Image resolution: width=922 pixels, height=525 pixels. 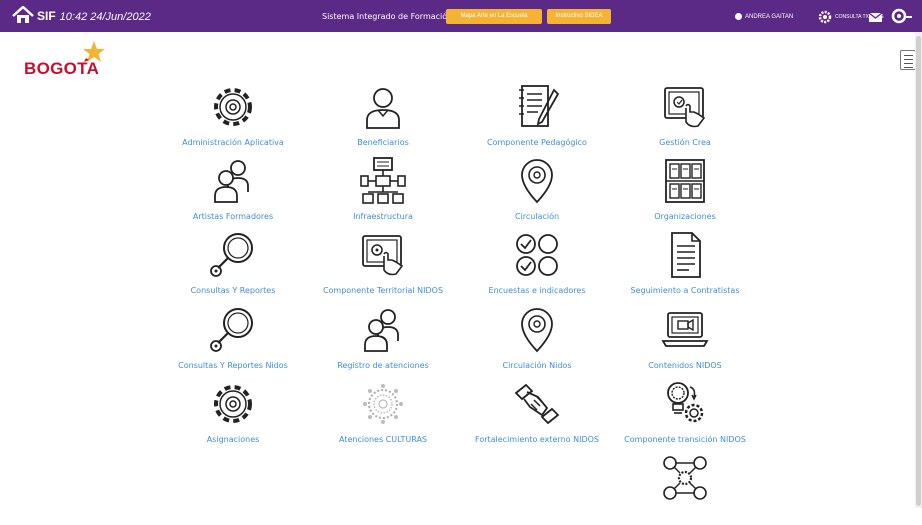 I want to click on tile-label: Componente transición NIDOS, so click(x=685, y=439).